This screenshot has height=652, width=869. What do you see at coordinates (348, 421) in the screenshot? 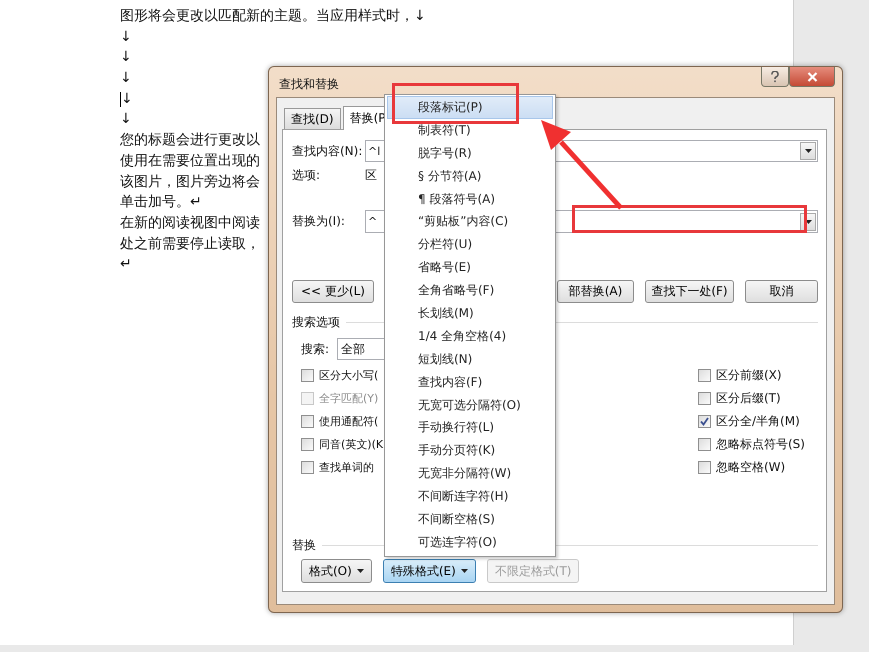
I see `checkbox-label: 使用通配符(` at bounding box center [348, 421].